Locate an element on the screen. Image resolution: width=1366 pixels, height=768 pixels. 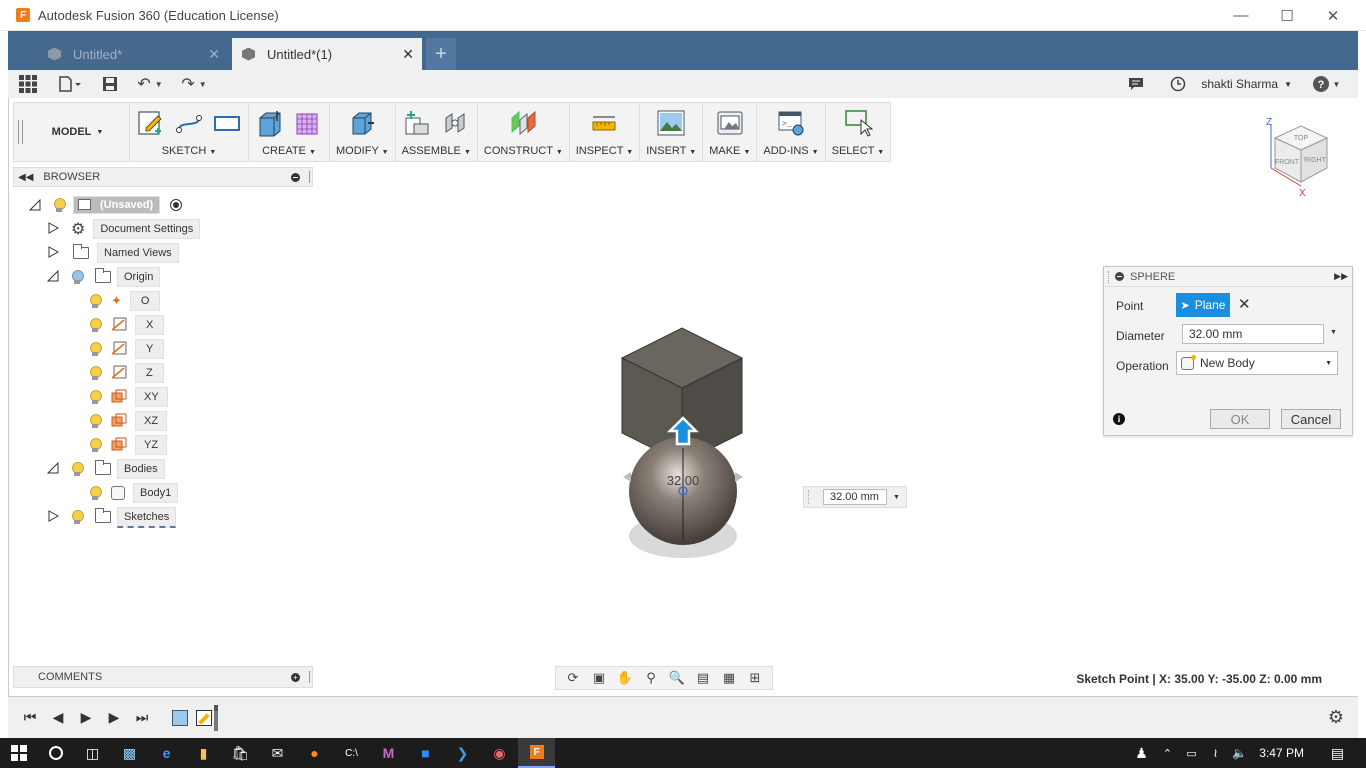
viewports-icon: ⊞ is located at coordinates (755, 678).